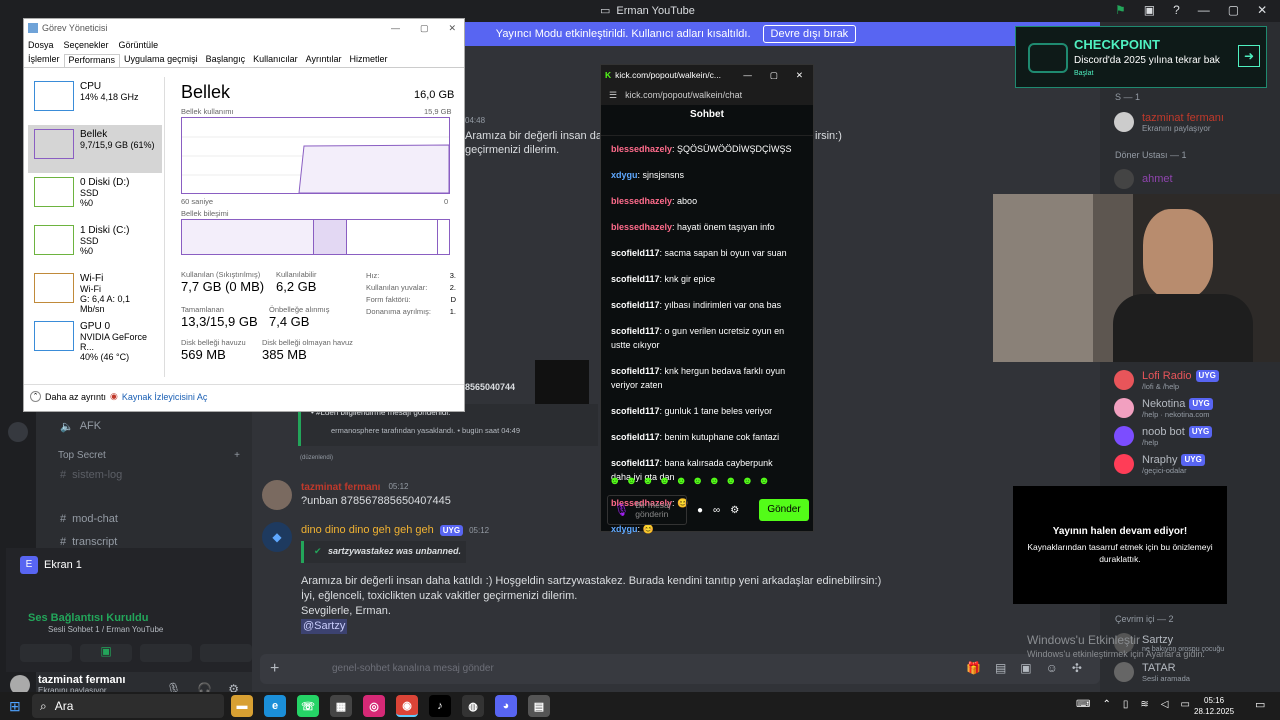 Image resolution: width=1280 pixels, height=720 pixels. What do you see at coordinates (226, 60) in the screenshot?
I see `tab-startup: Başlangıç` at bounding box center [226, 60].